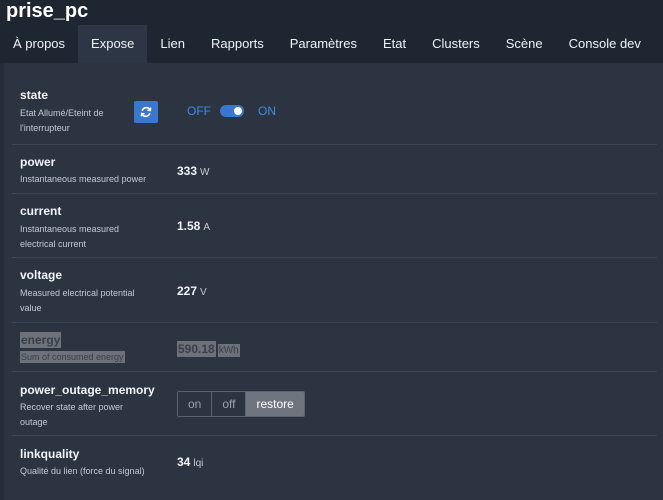  What do you see at coordinates (41, 340) in the screenshot?
I see `energy-name: energy` at bounding box center [41, 340].